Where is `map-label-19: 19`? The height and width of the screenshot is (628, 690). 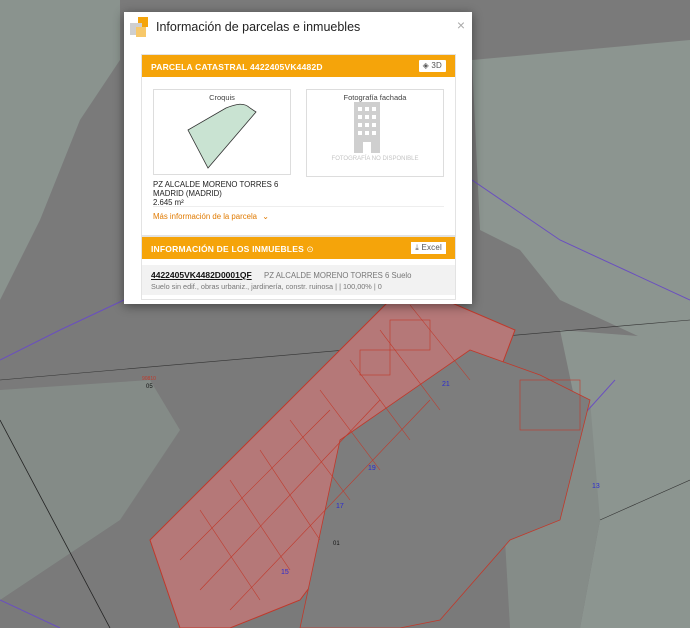 map-label-19: 19 is located at coordinates (372, 468).